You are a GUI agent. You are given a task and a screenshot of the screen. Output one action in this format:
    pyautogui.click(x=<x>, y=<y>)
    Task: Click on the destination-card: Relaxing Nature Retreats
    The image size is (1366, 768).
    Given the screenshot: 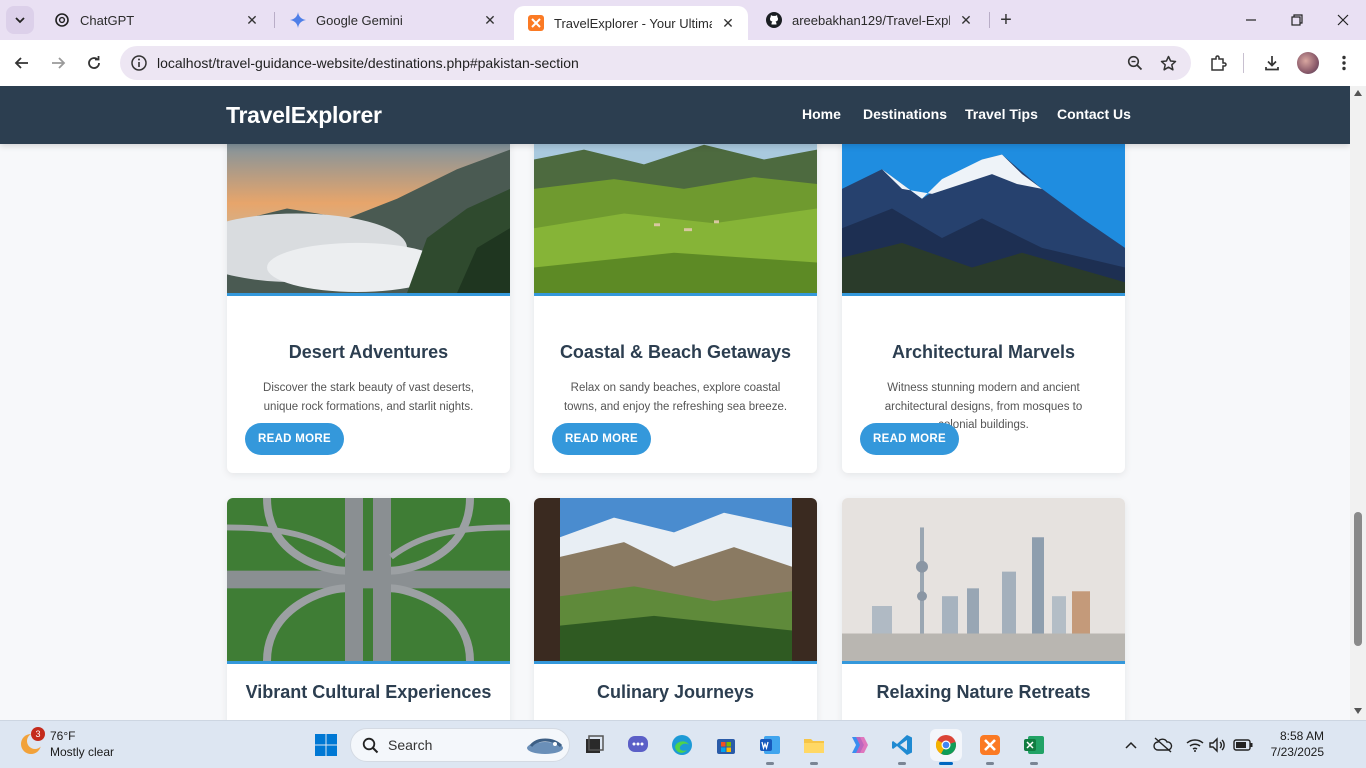 What is the action you would take?
    pyautogui.click(x=983, y=609)
    